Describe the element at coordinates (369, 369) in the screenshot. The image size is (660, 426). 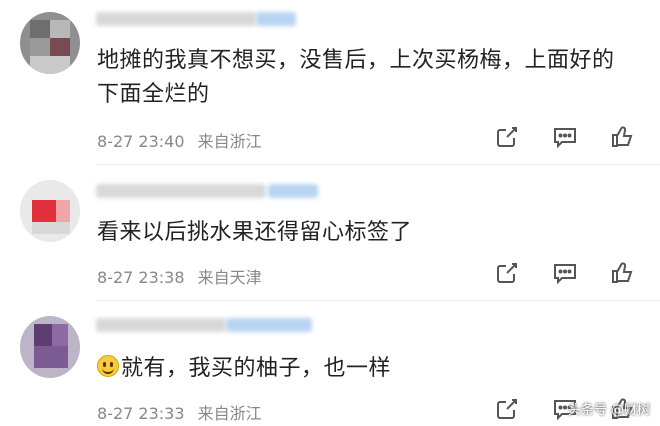
I see `comment-text: 就有，我买的柚子，也一样` at that location.